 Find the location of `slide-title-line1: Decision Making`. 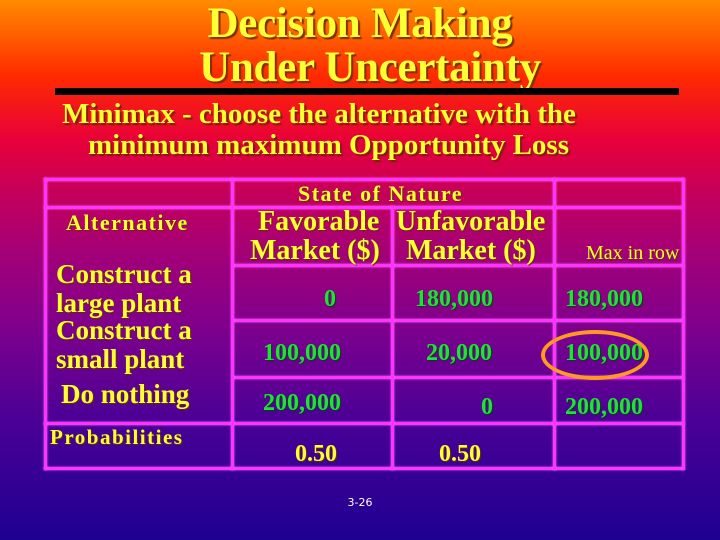

slide-title-line1: Decision Making is located at coordinates (360, 23).